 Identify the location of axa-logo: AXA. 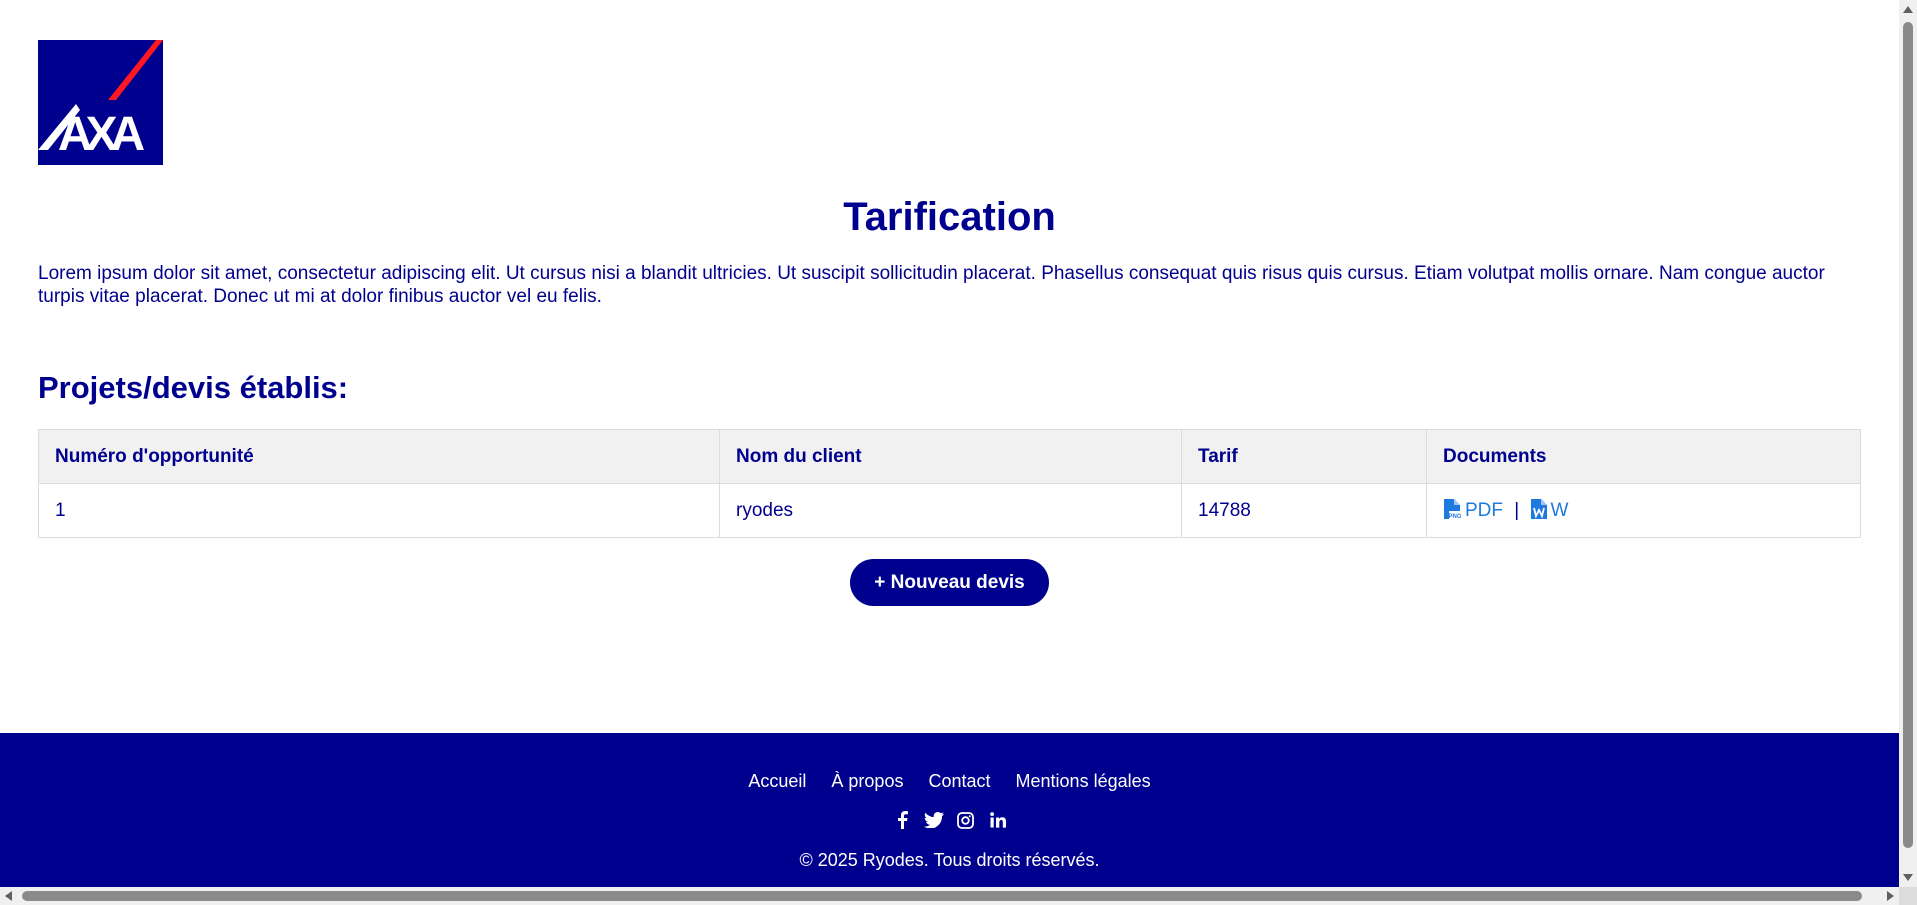
(100, 102).